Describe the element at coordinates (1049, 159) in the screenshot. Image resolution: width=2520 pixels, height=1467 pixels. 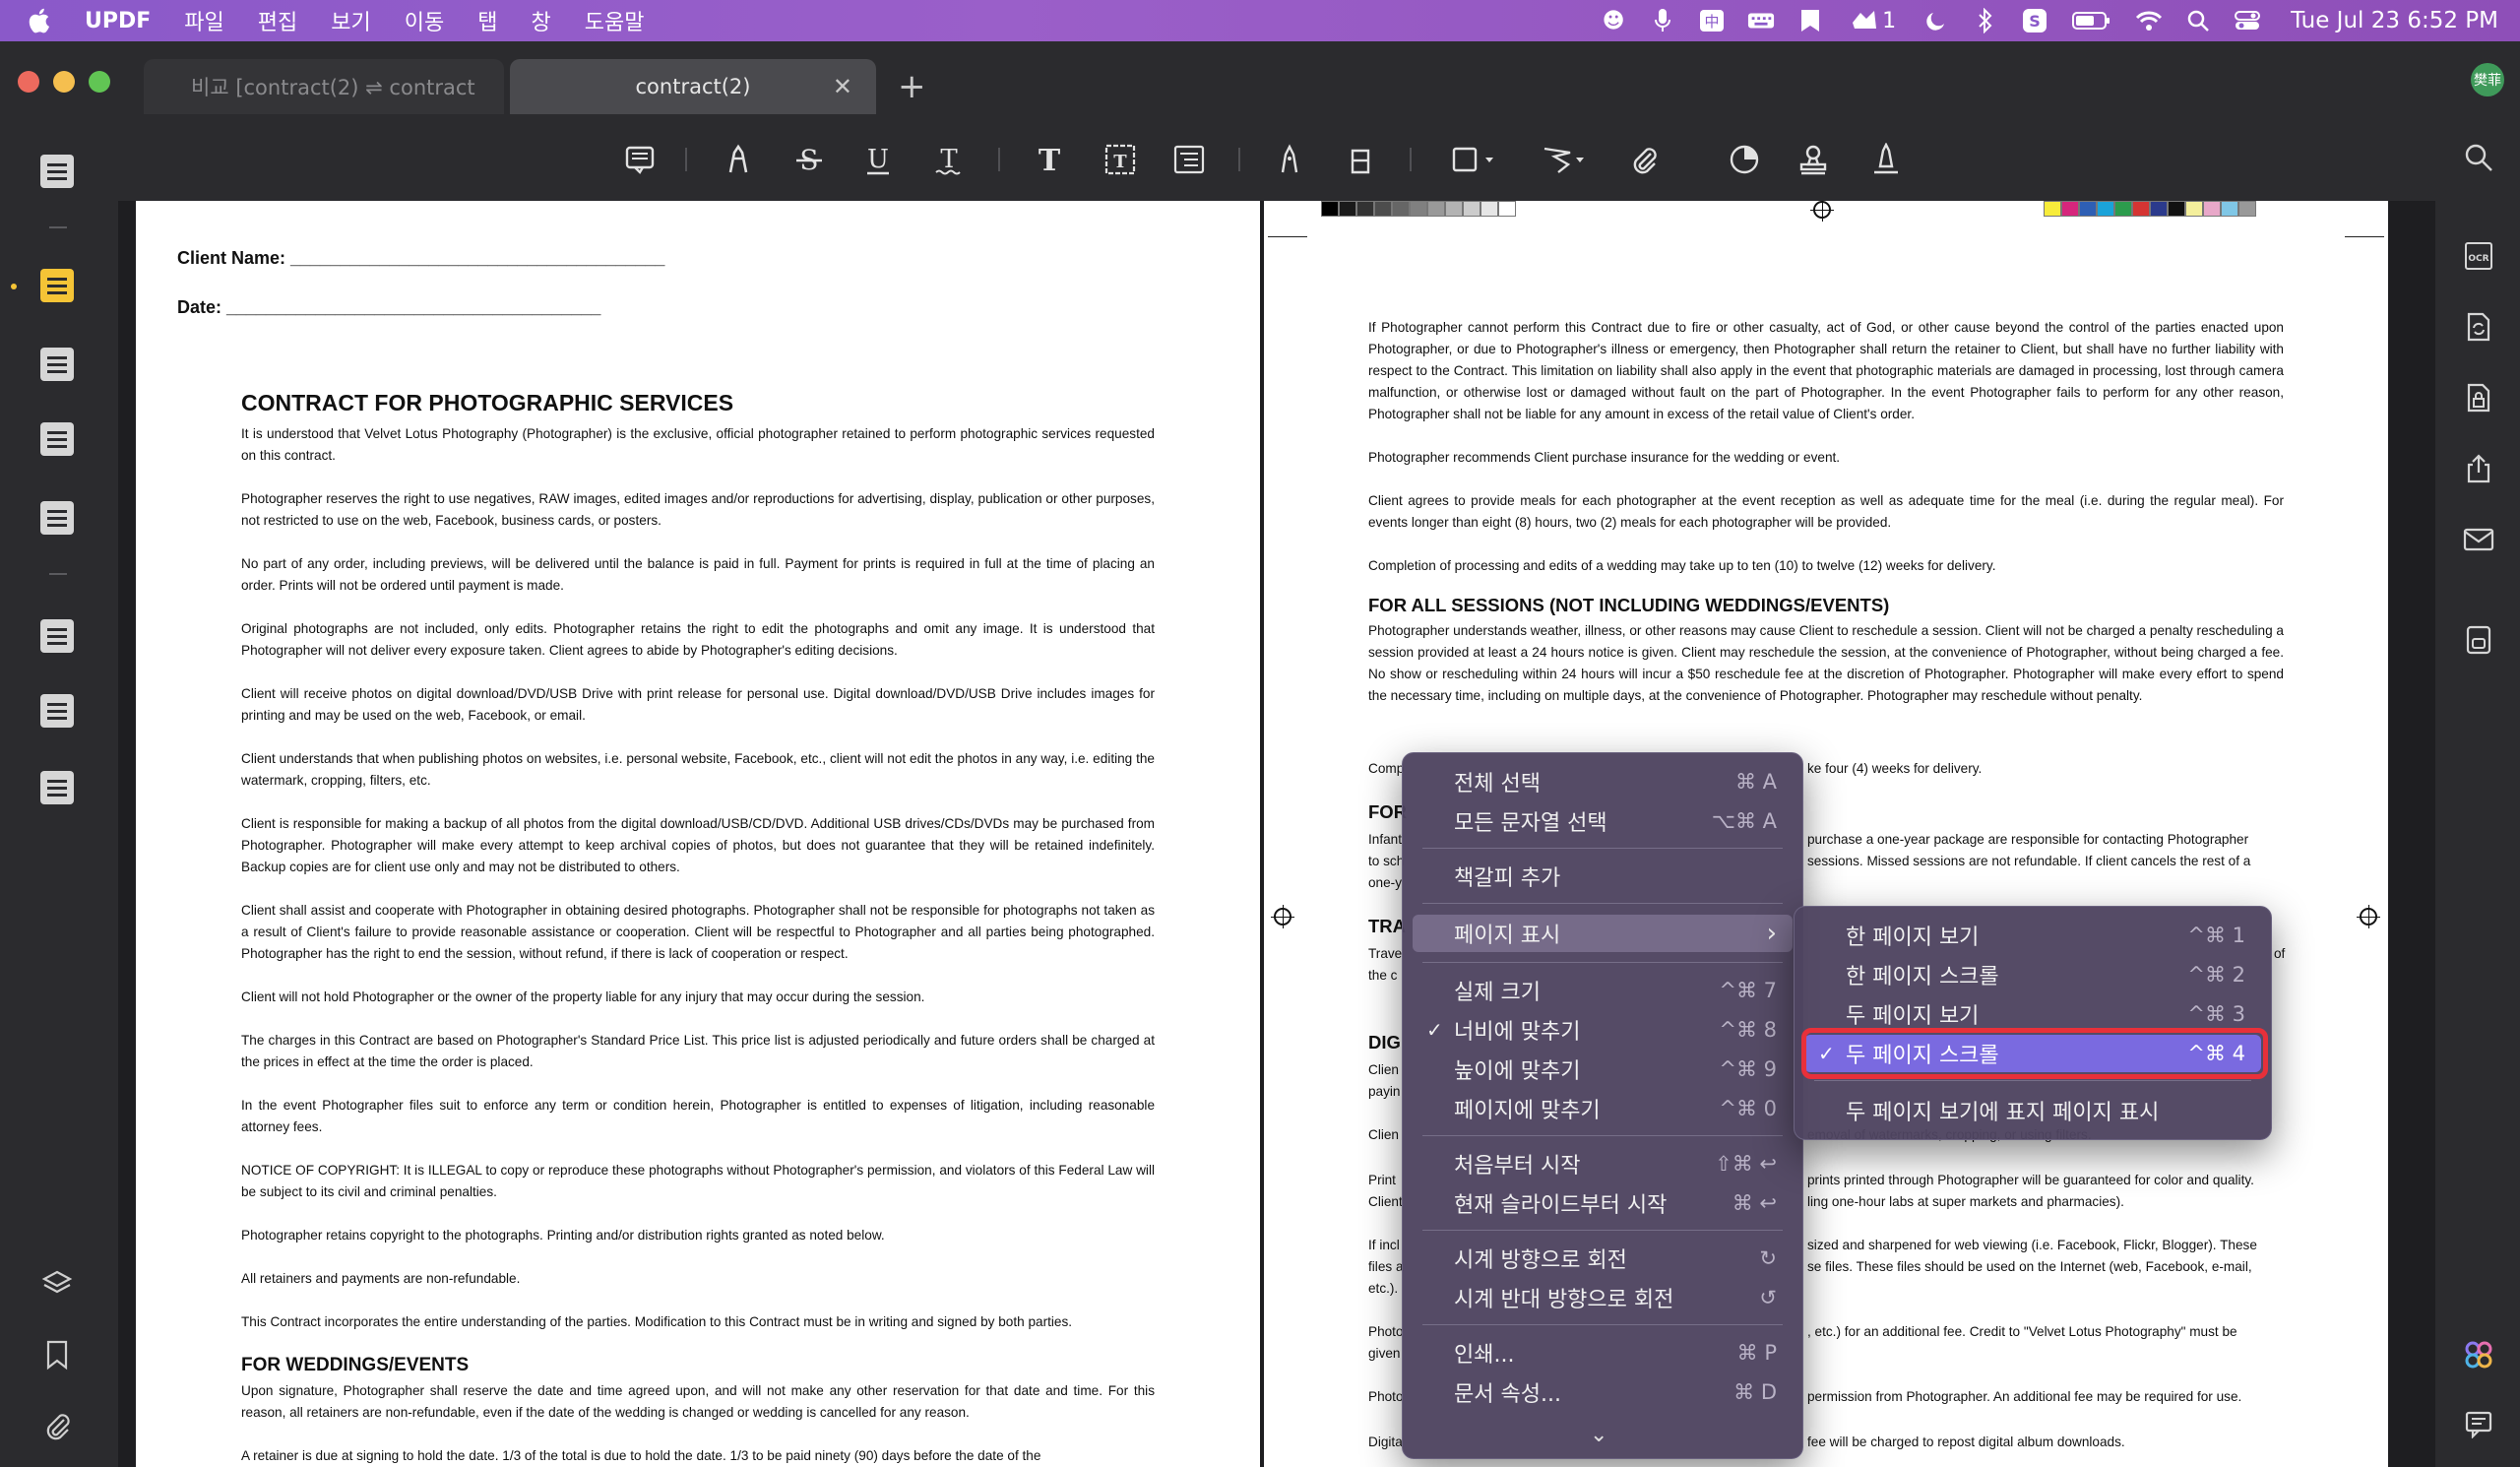
I see `text-icon: T` at that location.